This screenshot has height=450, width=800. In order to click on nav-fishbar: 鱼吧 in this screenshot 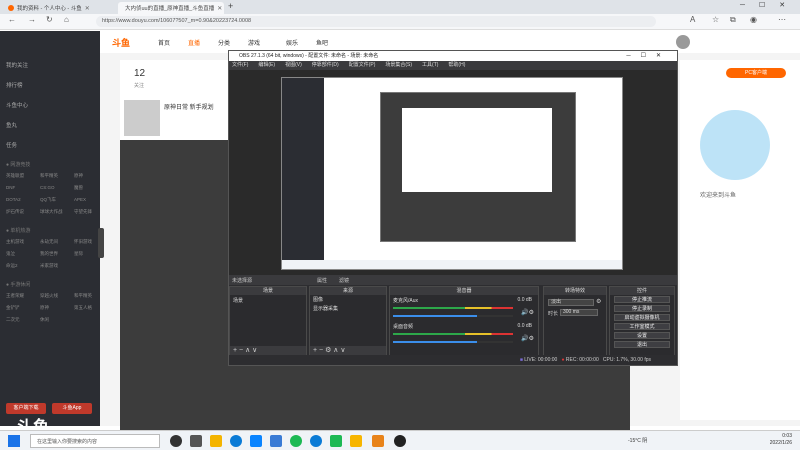, I will do `click(322, 42)`.